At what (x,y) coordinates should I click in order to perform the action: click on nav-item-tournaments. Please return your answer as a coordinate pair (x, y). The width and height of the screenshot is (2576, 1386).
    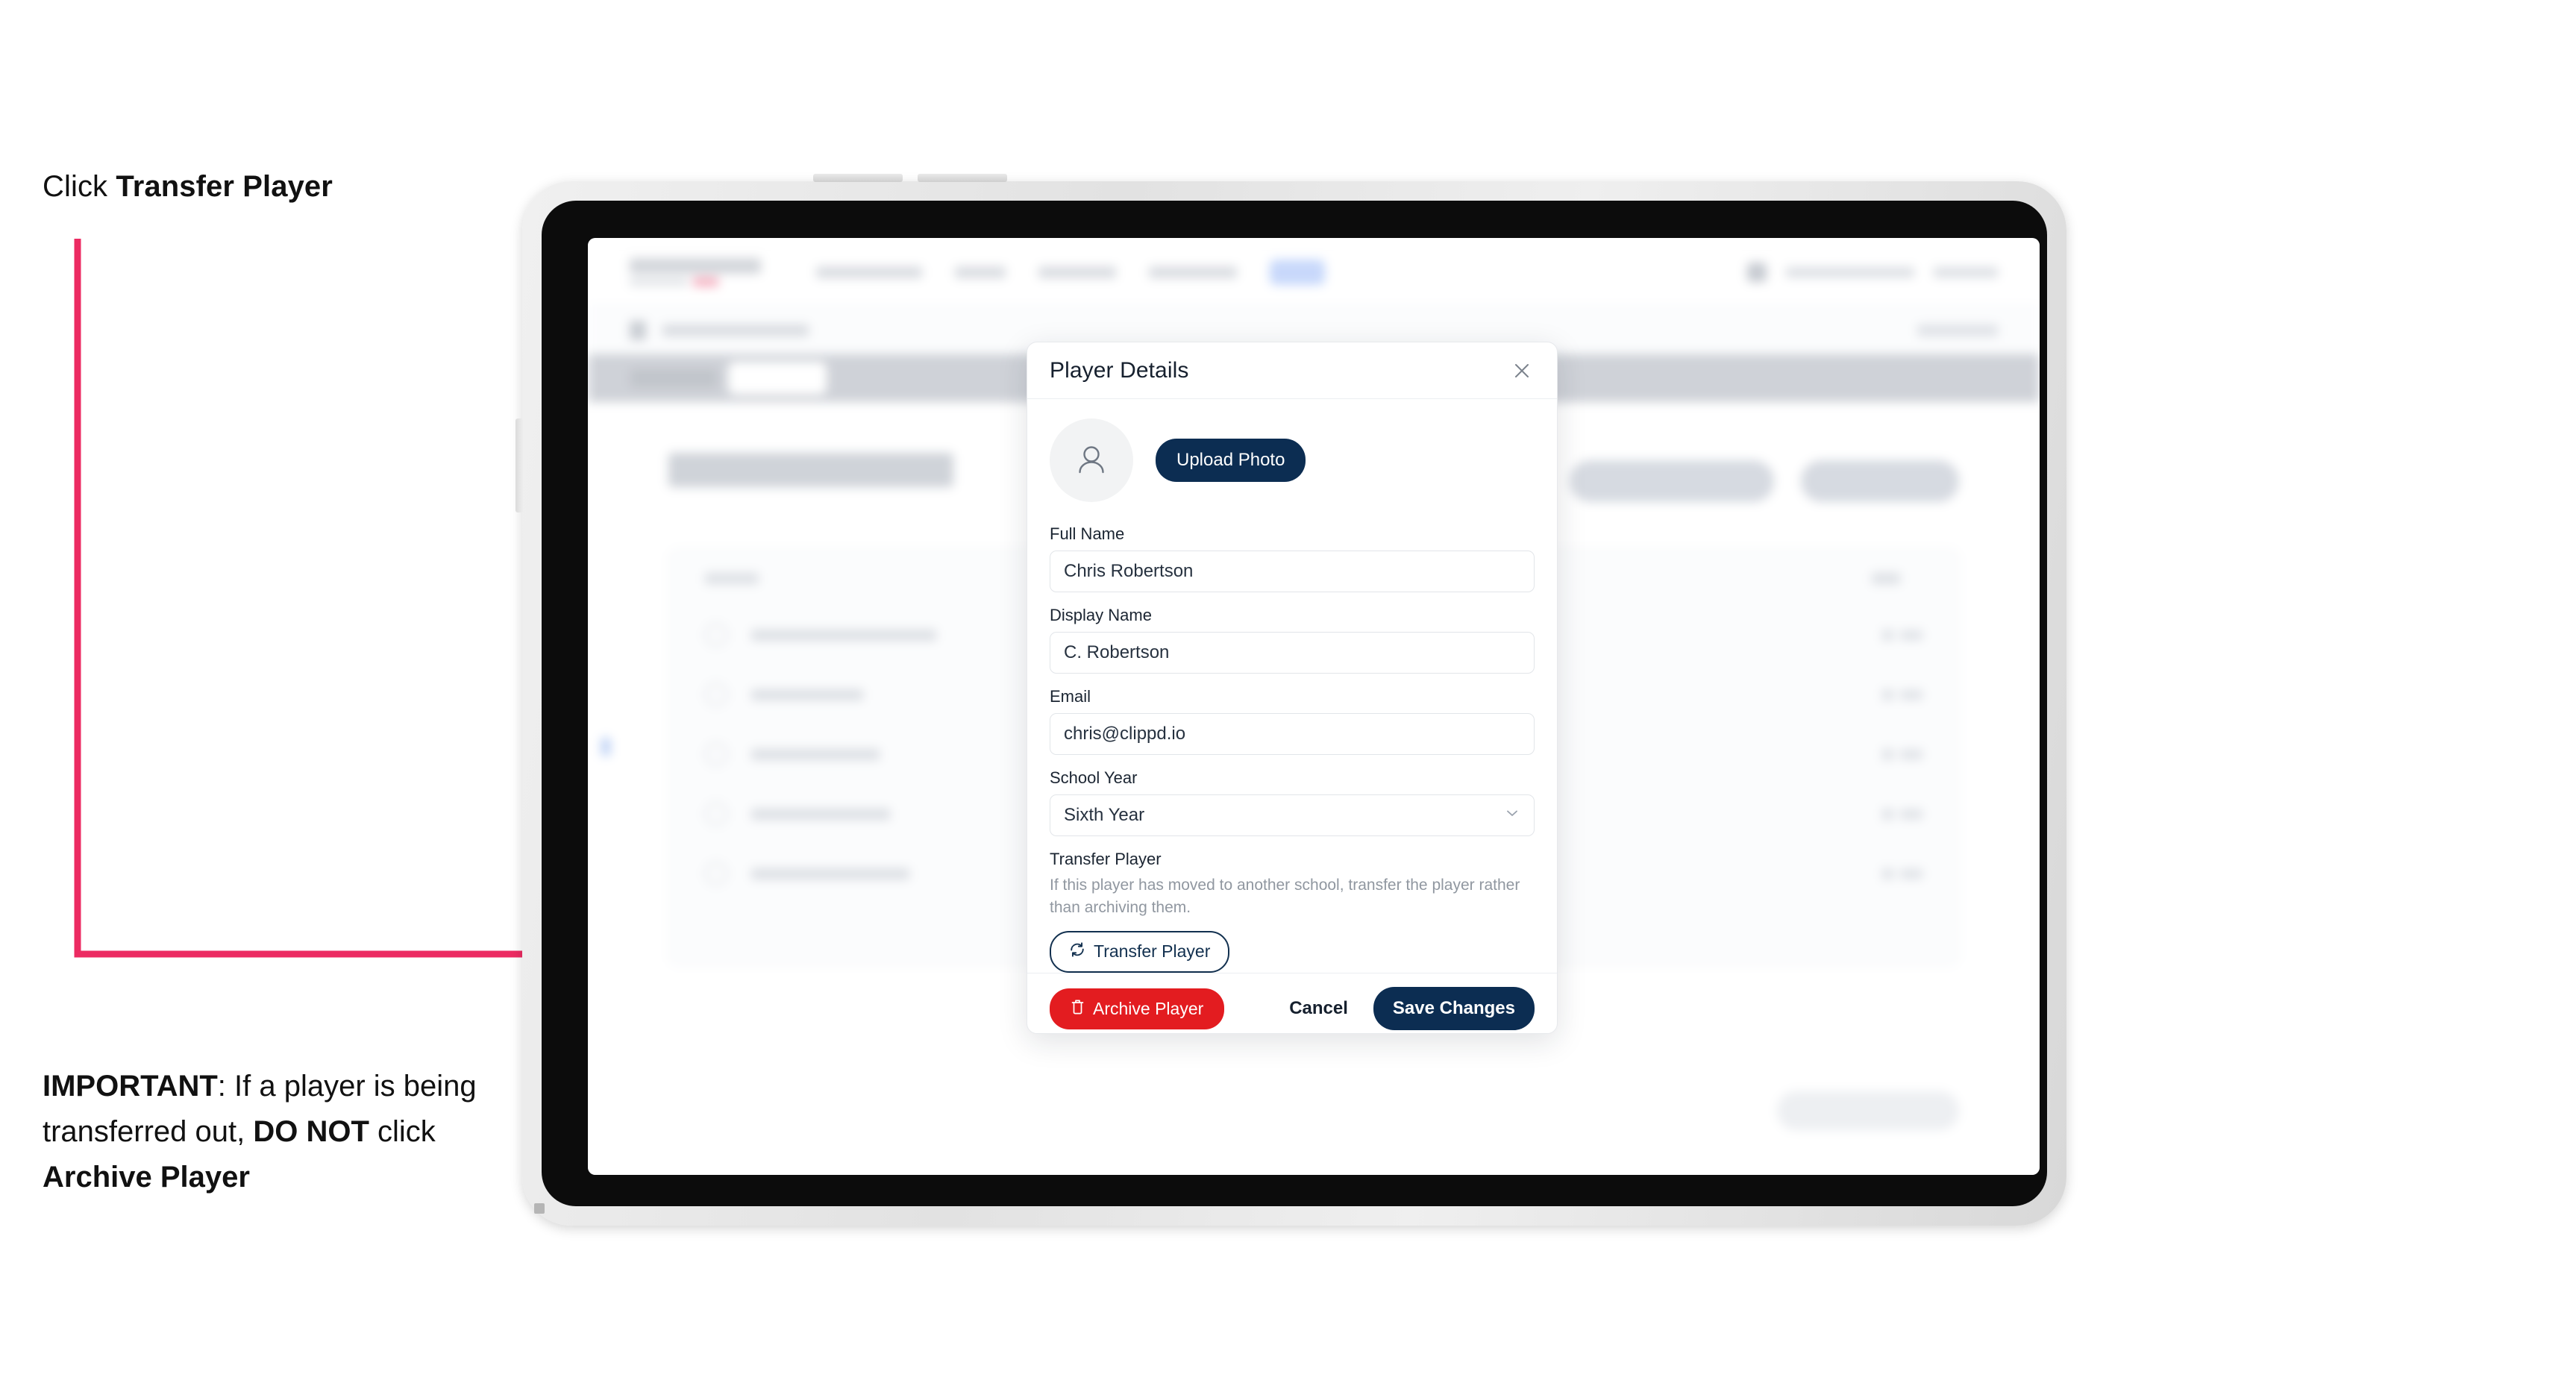
    Looking at the image, I should click on (869, 272).